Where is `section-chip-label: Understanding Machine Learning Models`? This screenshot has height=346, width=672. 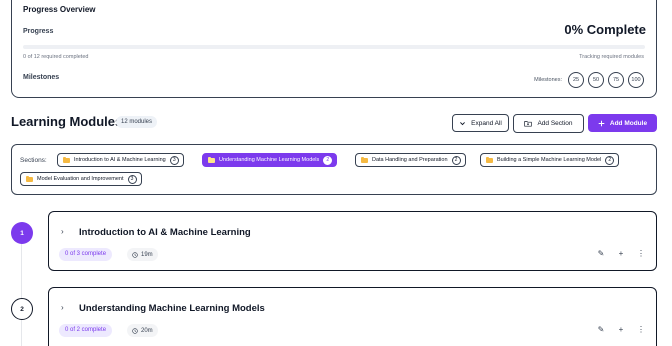
section-chip-label: Understanding Machine Learning Models is located at coordinates (269, 160).